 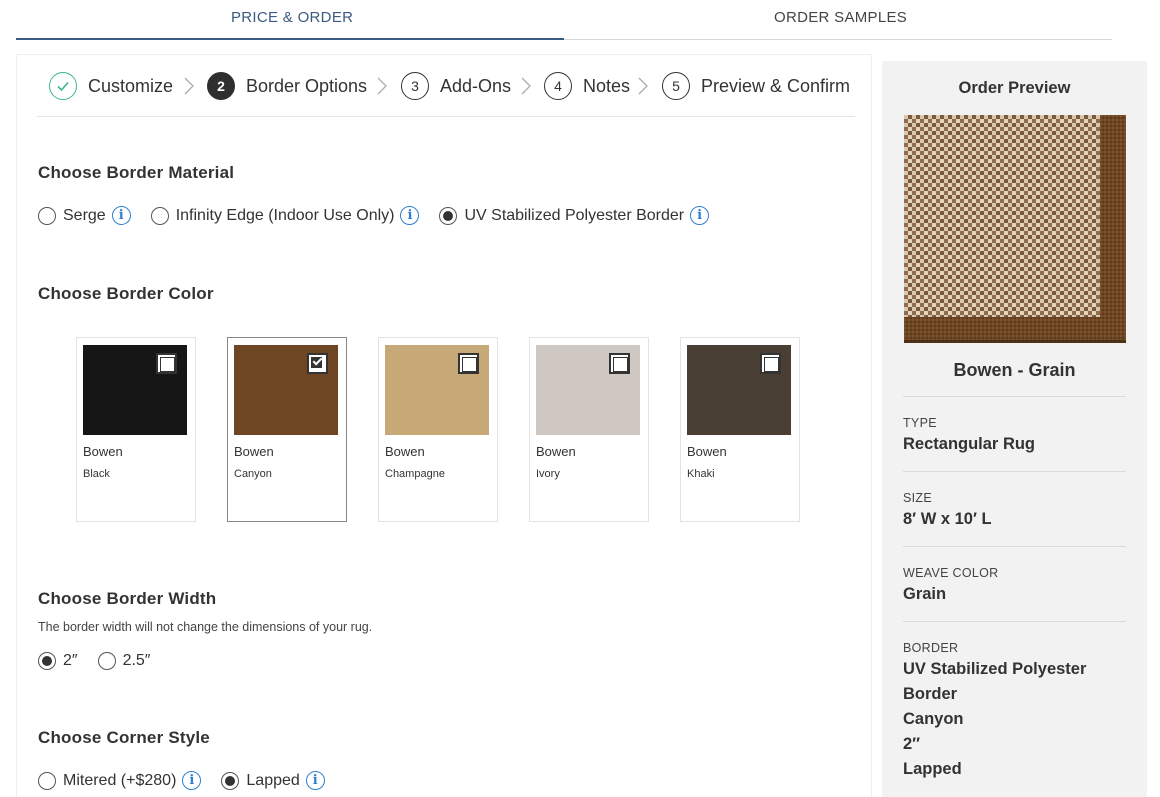 I want to click on swatch-color-name: Black, so click(x=96, y=474).